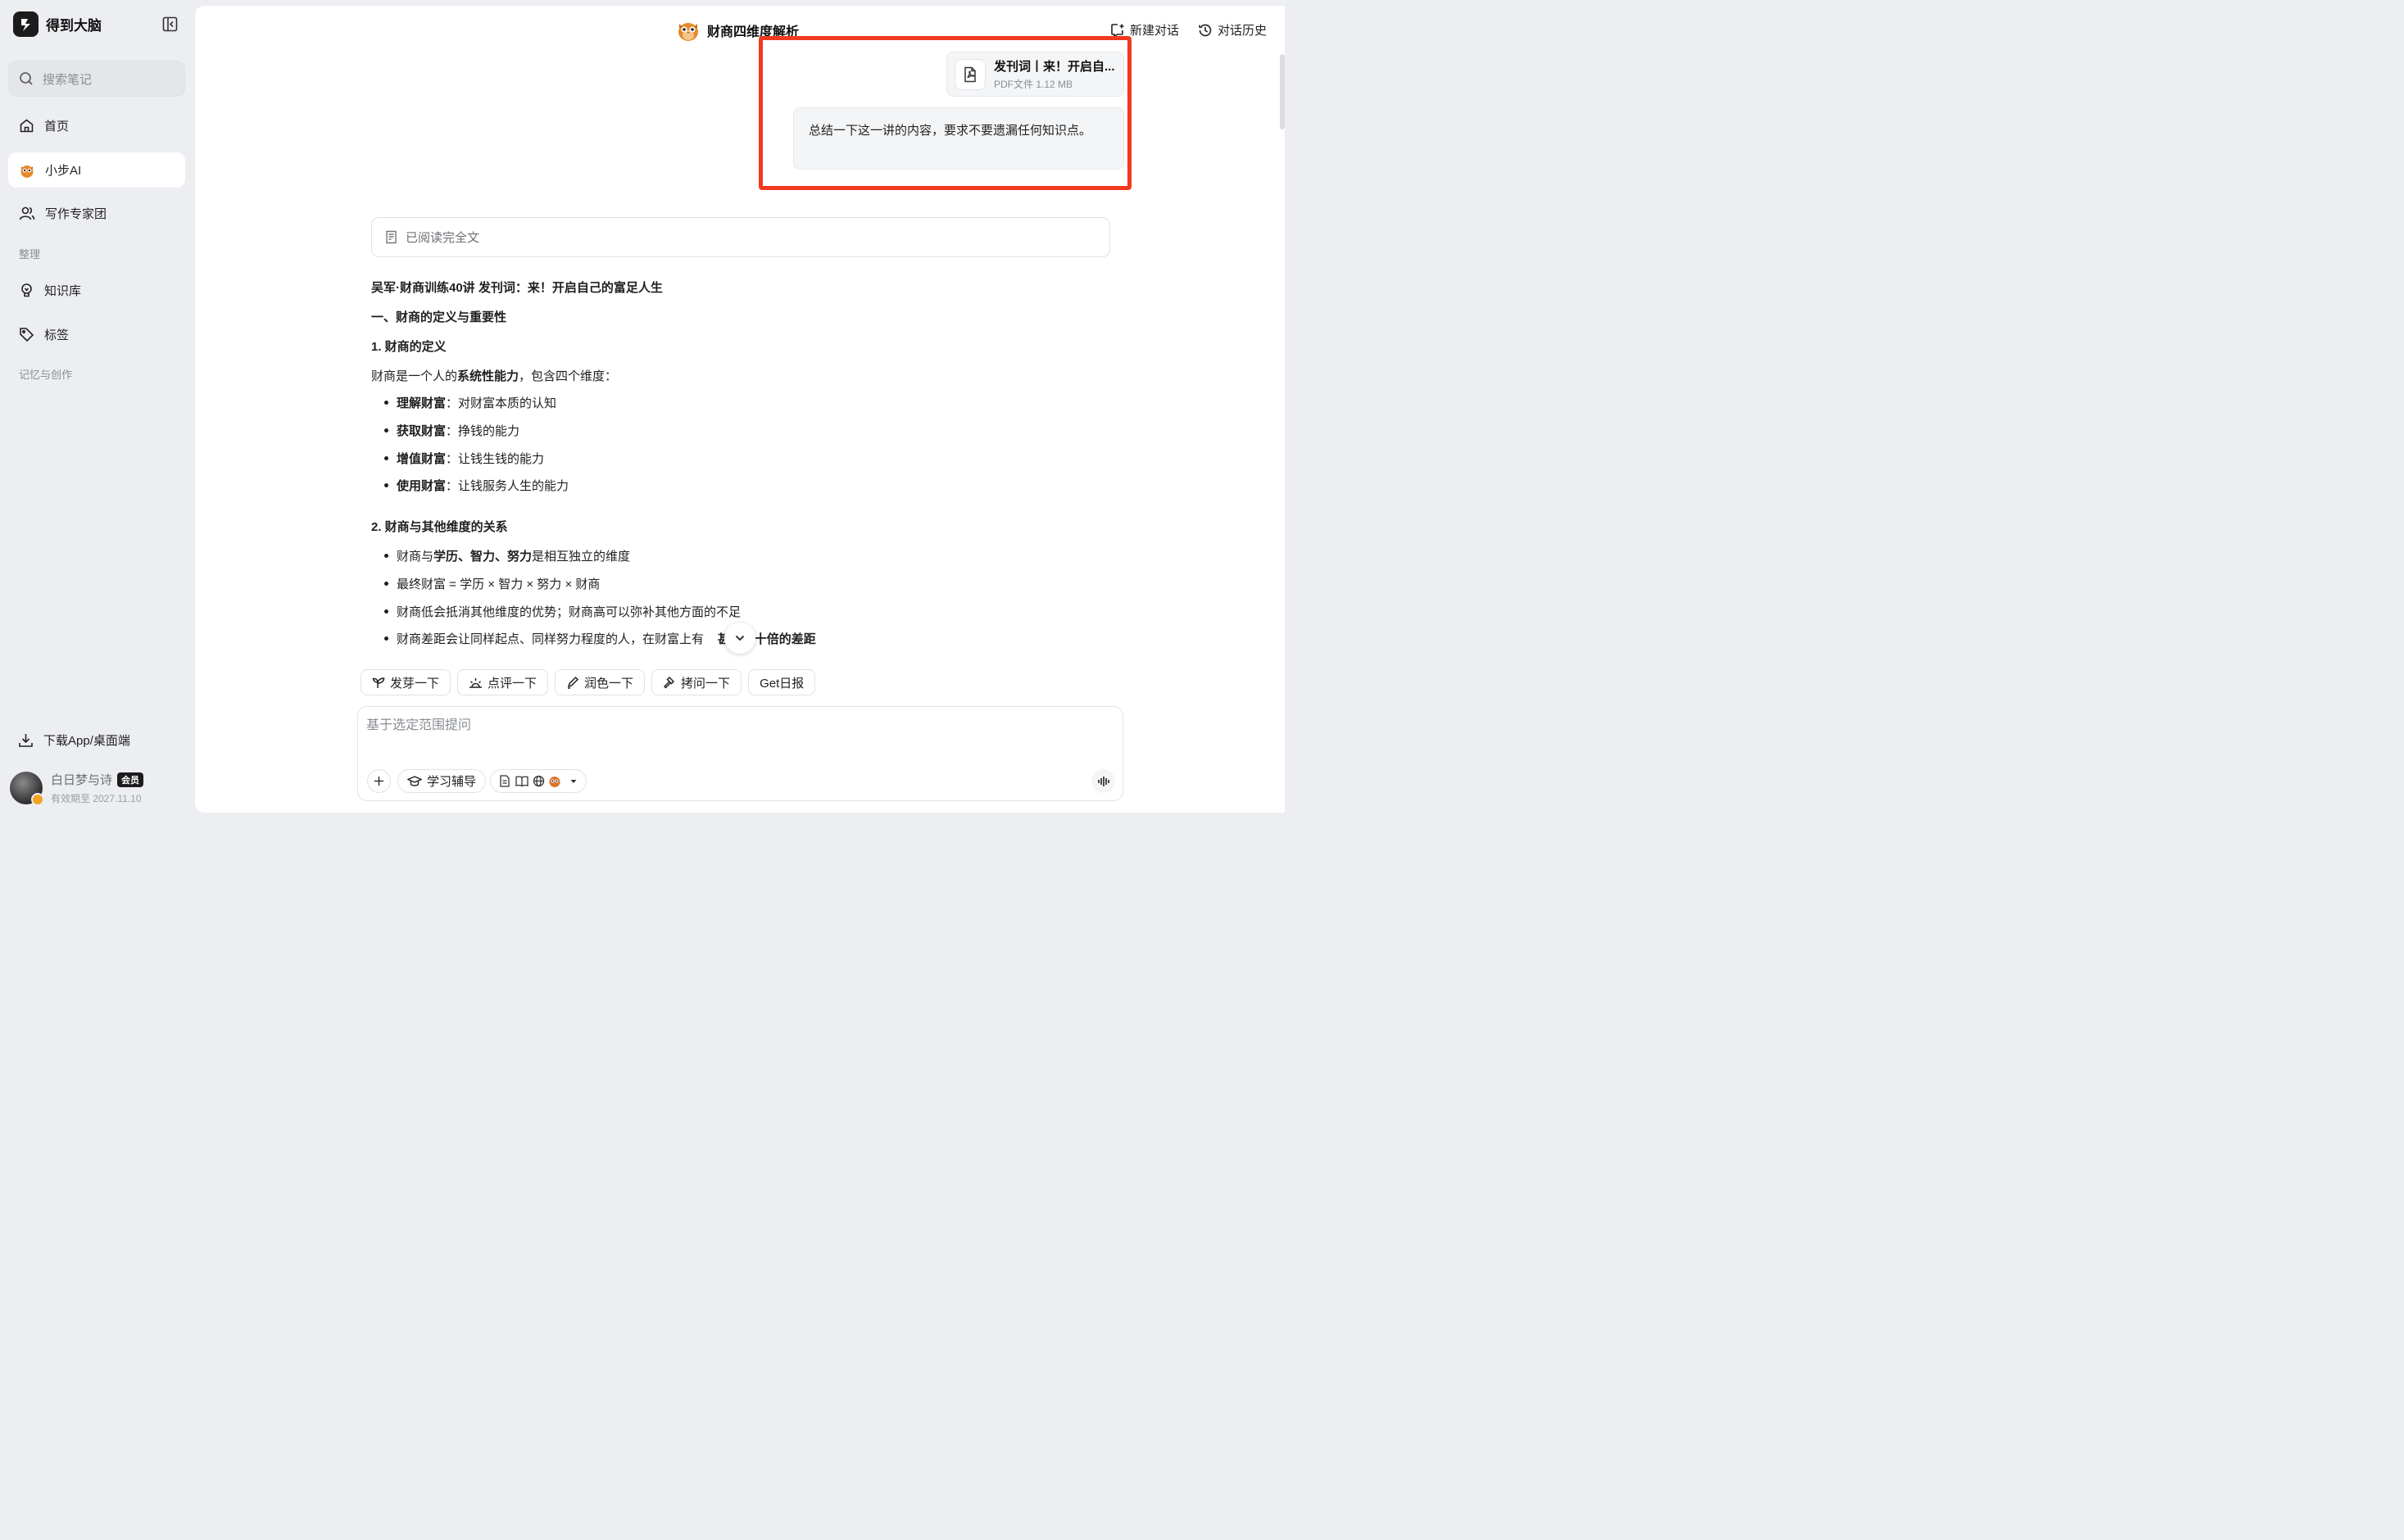  I want to click on download-label: 下载App/桌面端, so click(86, 741).